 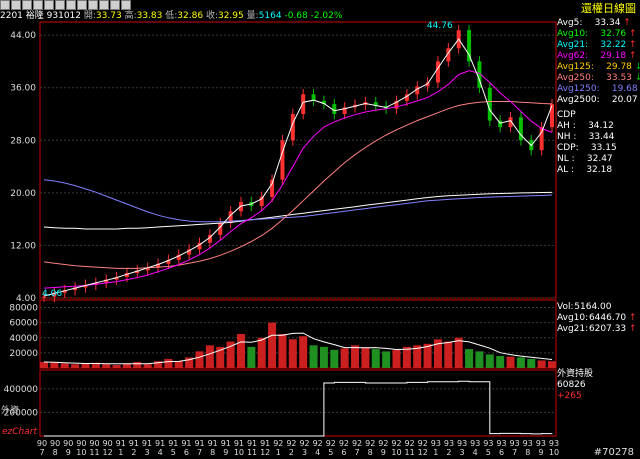 I want to click on footer-id: #70278, so click(x=613, y=452).